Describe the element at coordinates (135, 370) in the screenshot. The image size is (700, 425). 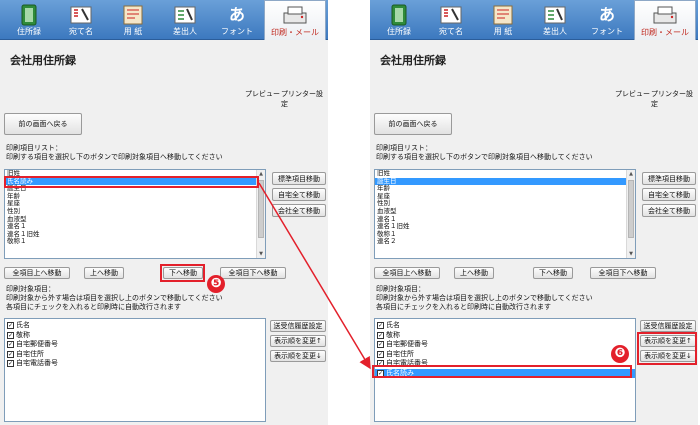
I see `target-items-list: ✓ 氏名 ✓ 敬称 ✓ 自宅郵便番号 ✓ 自宅住所 ✓ 自宅電話番号` at that location.